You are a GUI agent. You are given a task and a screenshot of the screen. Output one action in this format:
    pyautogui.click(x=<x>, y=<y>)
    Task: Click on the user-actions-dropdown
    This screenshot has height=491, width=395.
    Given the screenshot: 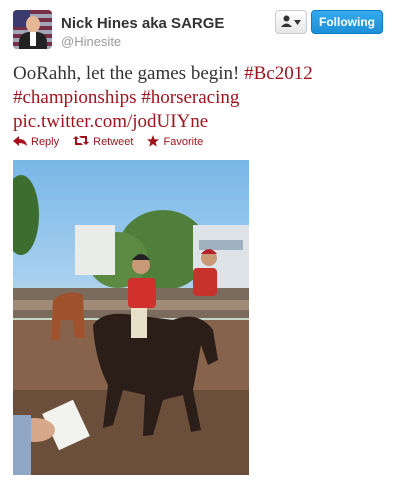 What is the action you would take?
    pyautogui.click(x=291, y=22)
    